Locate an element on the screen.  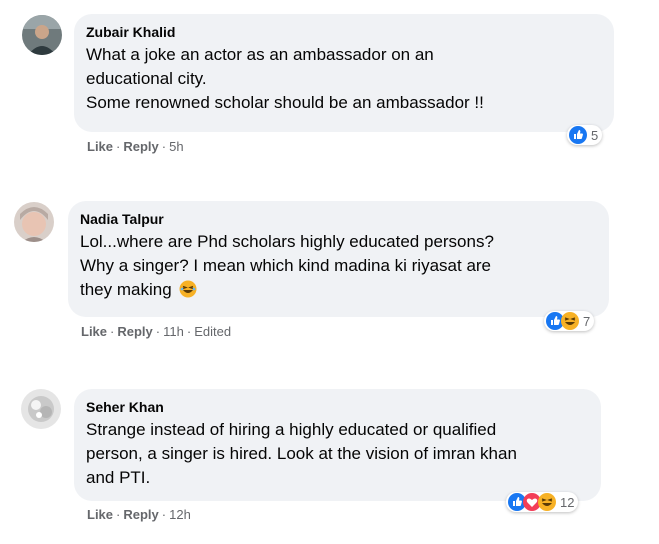
comment-actions: Like · Reply · 5h is located at coordinates (135, 147).